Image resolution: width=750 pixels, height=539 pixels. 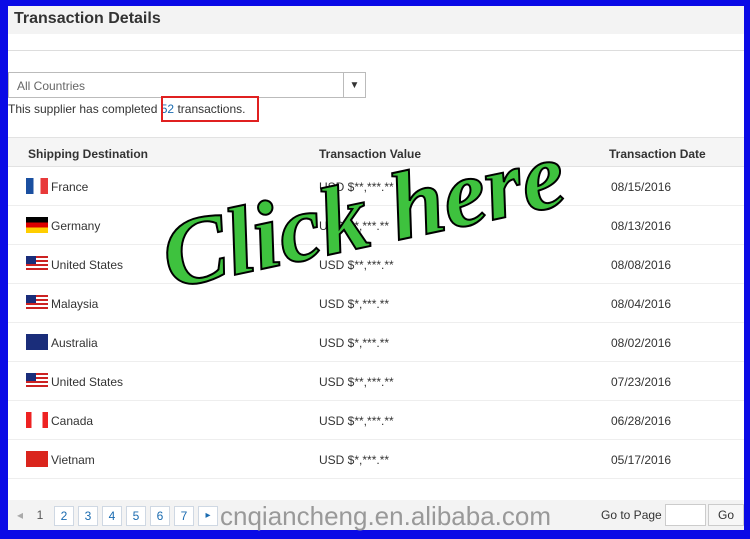 What do you see at coordinates (37, 186) in the screenshot?
I see `flag-fr-icon` at bounding box center [37, 186].